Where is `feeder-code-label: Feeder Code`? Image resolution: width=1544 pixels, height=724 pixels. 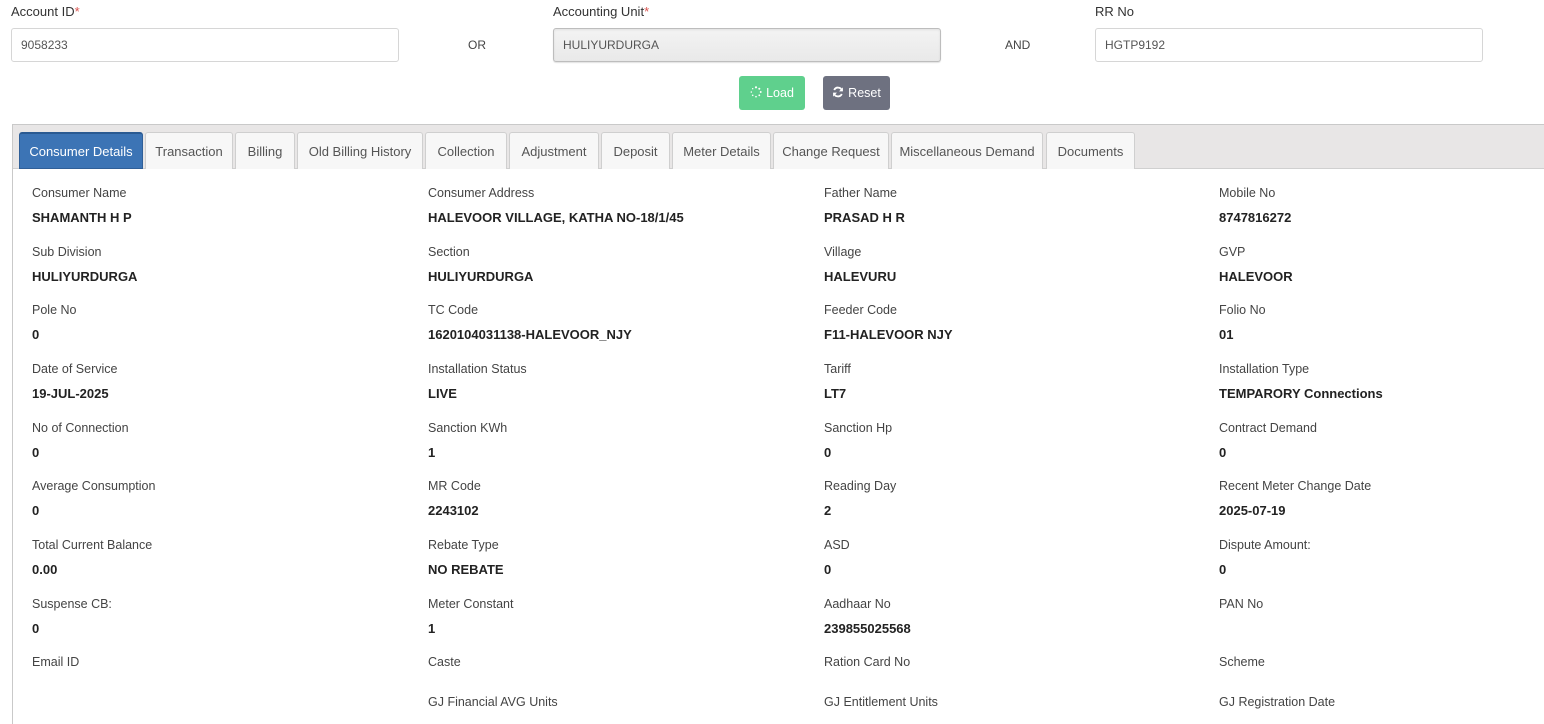
feeder-code-label: Feeder Code is located at coordinates (860, 310).